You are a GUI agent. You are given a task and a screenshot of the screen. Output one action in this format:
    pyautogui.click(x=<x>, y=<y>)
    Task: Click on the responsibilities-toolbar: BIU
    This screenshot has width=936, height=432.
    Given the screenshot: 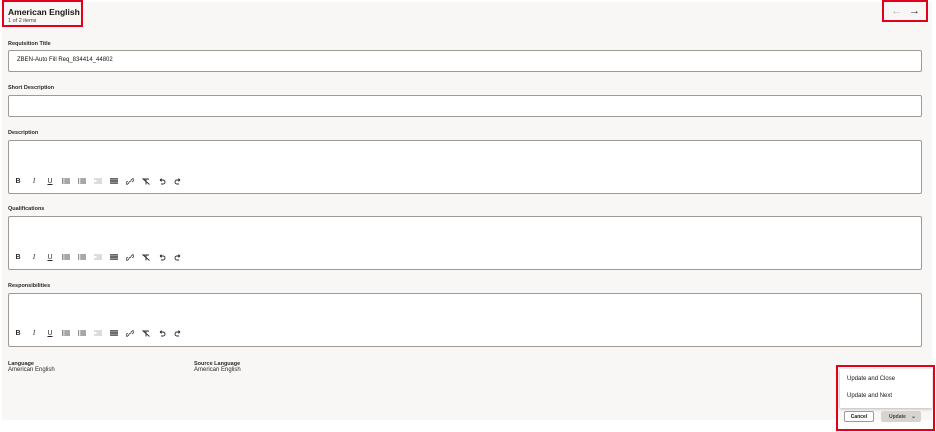 What is the action you would take?
    pyautogui.click(x=98, y=333)
    